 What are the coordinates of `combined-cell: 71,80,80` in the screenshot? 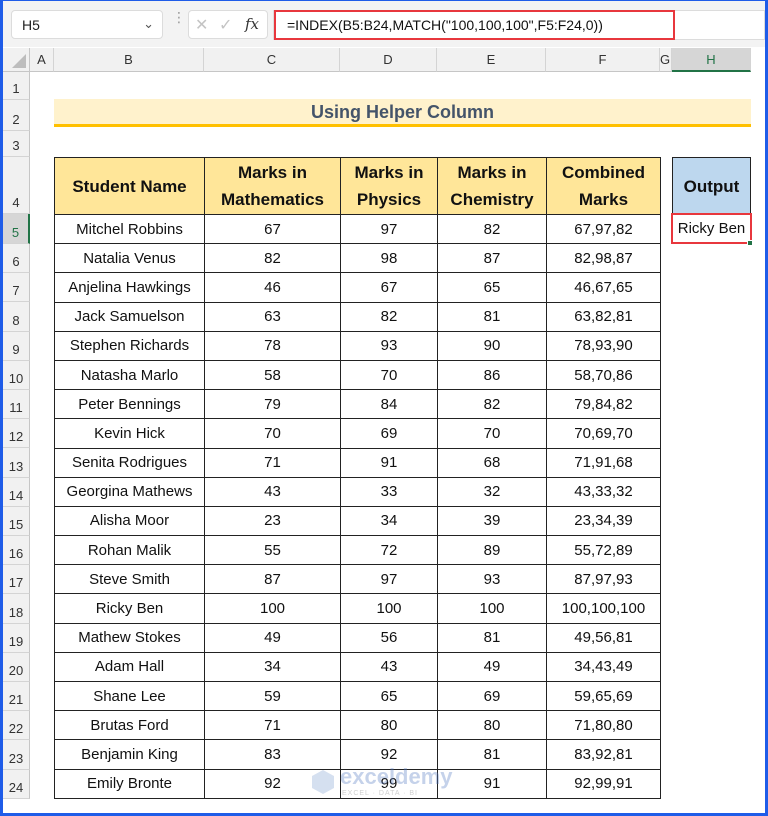 It's located at (603, 725).